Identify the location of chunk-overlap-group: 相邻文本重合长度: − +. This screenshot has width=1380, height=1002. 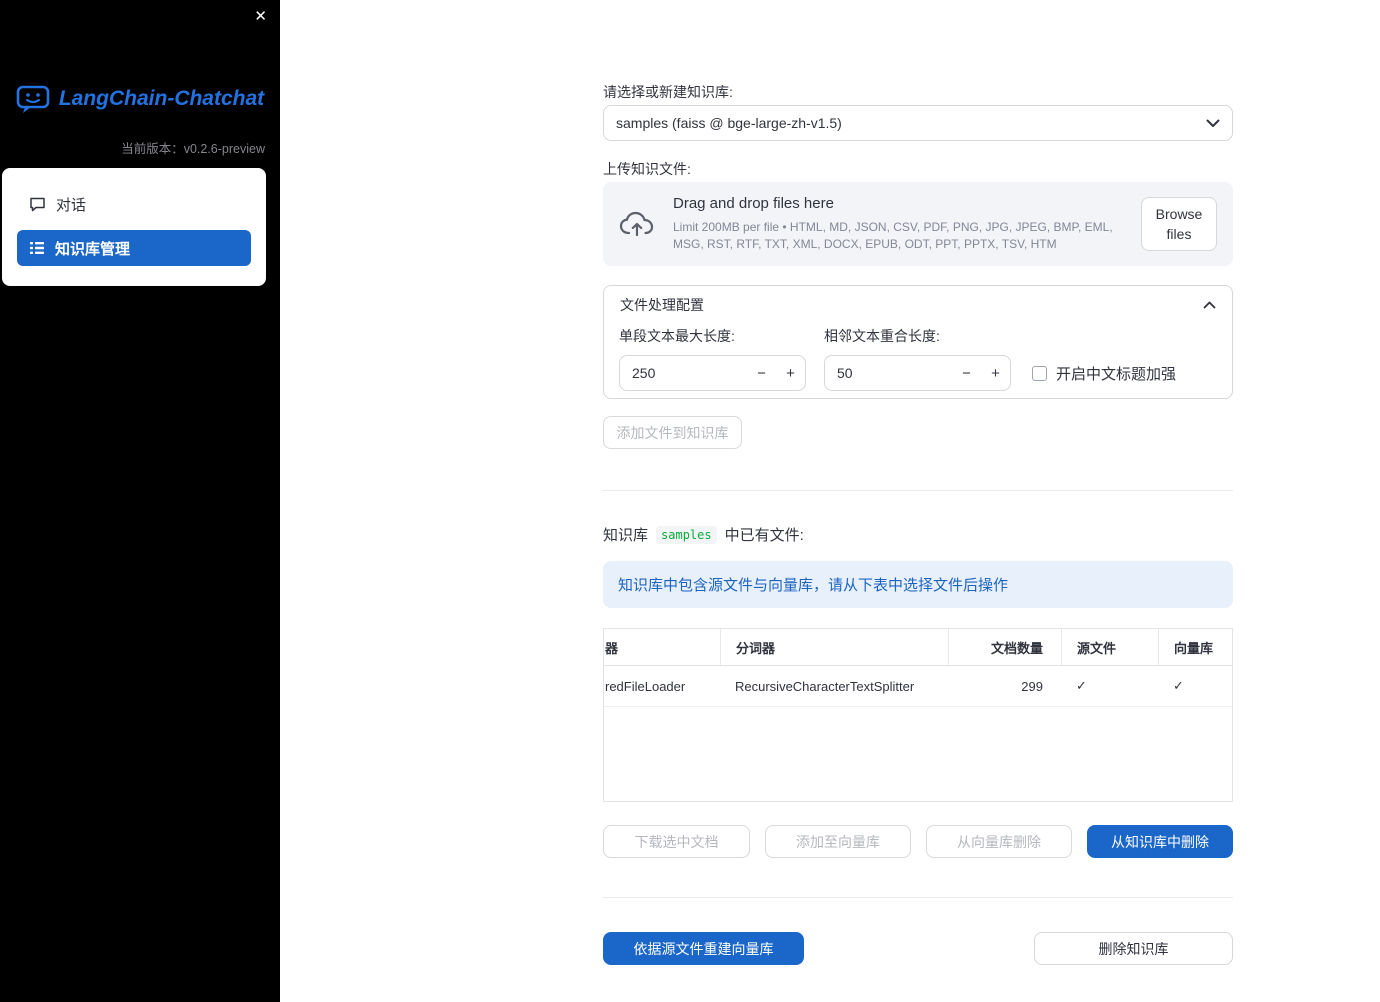
(917, 358).